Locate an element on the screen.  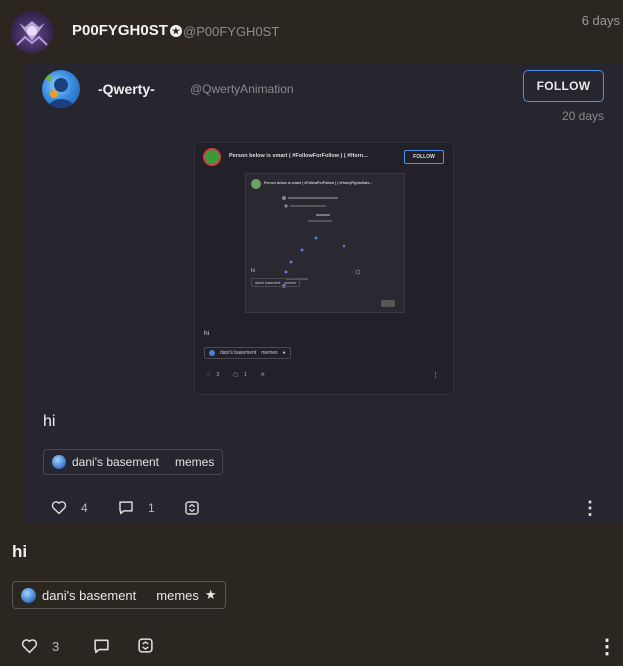
nested-follow-button: FOLLOW is located at coordinates (424, 157).